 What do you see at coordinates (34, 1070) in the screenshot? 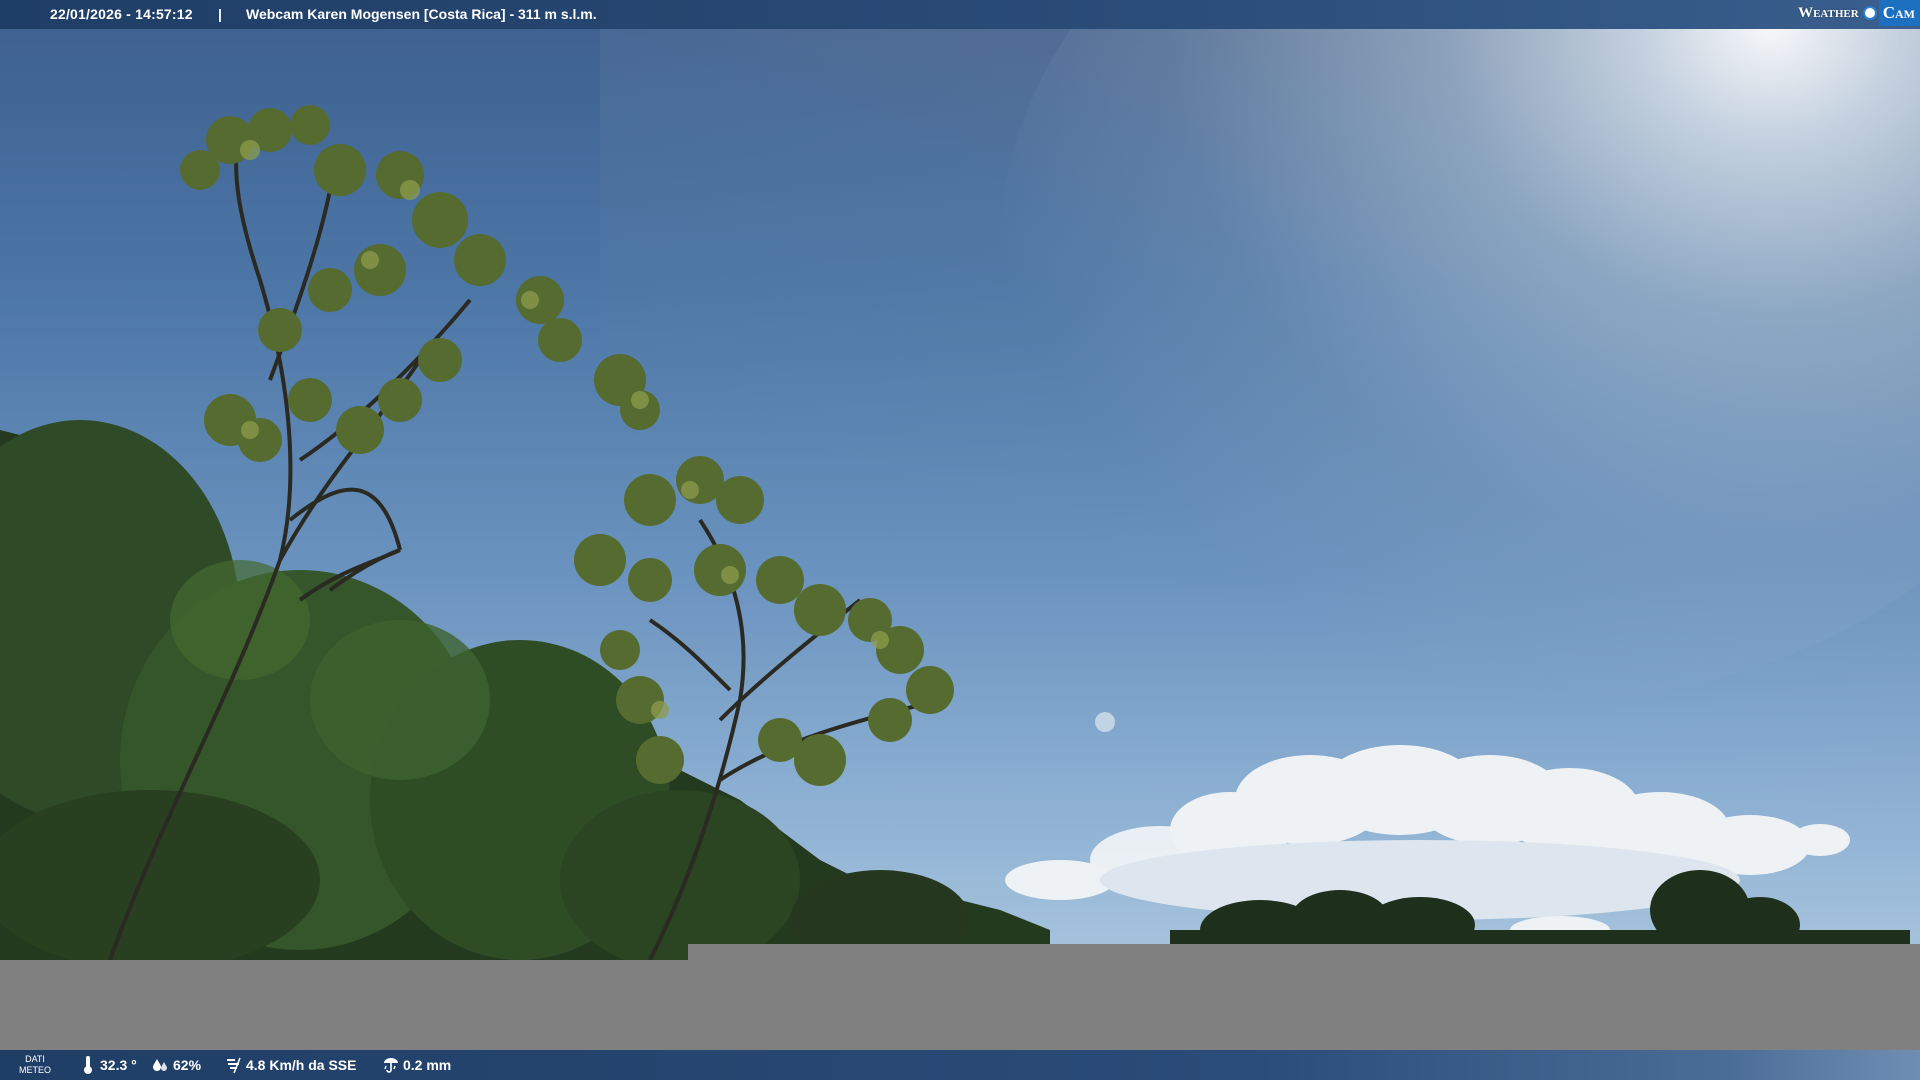
I see `dati-meteo-line2: METEO` at bounding box center [34, 1070].